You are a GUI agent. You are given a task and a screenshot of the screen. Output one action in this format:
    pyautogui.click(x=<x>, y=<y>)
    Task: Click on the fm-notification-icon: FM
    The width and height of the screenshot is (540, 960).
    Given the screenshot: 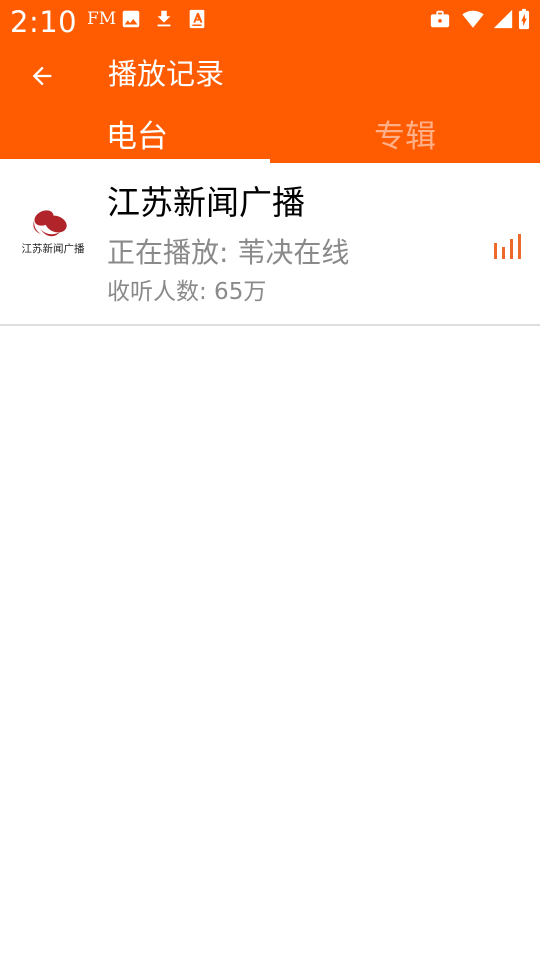 What is the action you would take?
    pyautogui.click(x=102, y=19)
    